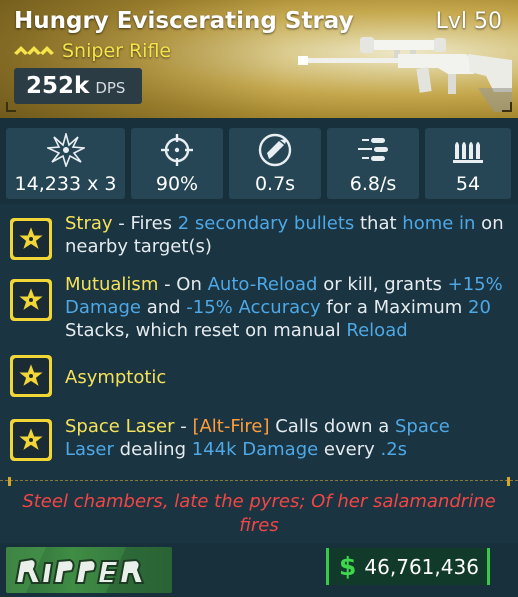 This screenshot has height=597, width=518. Describe the element at coordinates (373, 163) in the screenshot. I see `stat-fire-rate: 6.8/s` at that location.